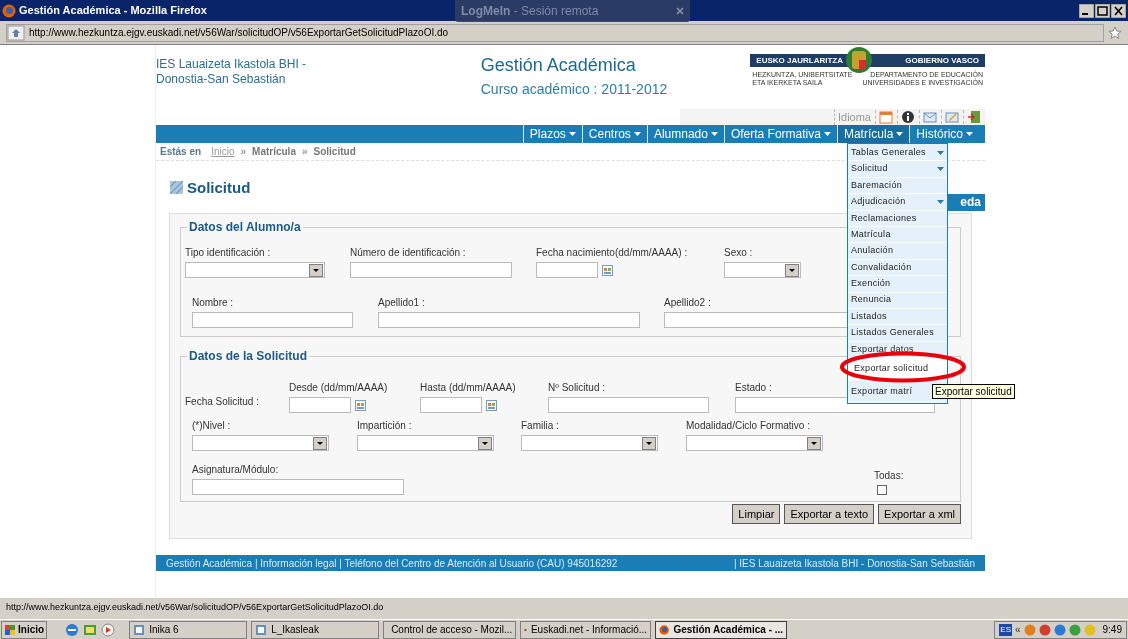  I want to click on clock: 9:49, so click(1112, 630).